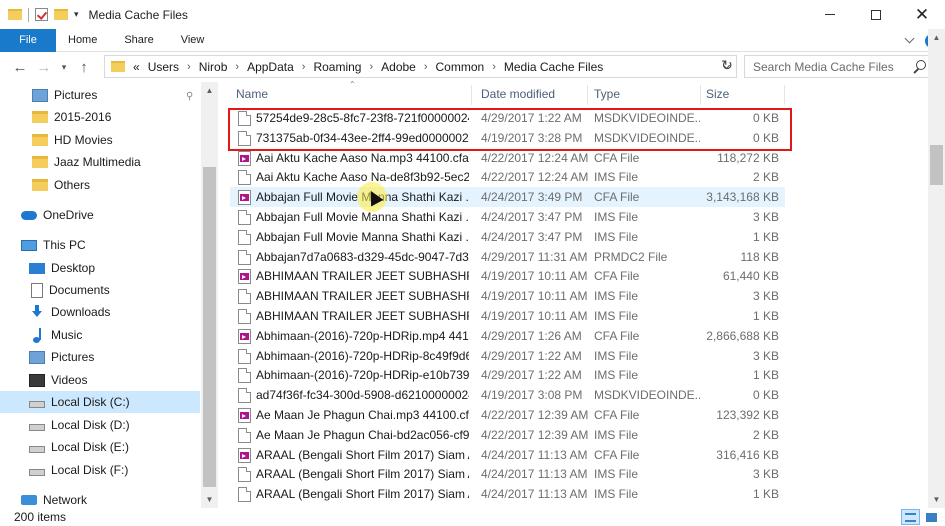 This screenshot has height=526, width=945. I want to click on pictures-icon, so click(37, 357).